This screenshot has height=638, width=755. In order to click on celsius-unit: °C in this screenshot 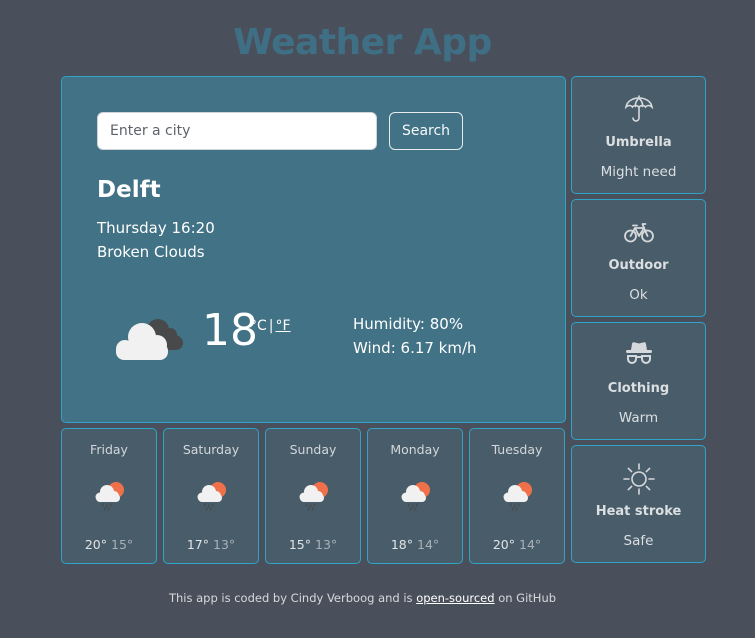, I will do `click(258, 326)`.